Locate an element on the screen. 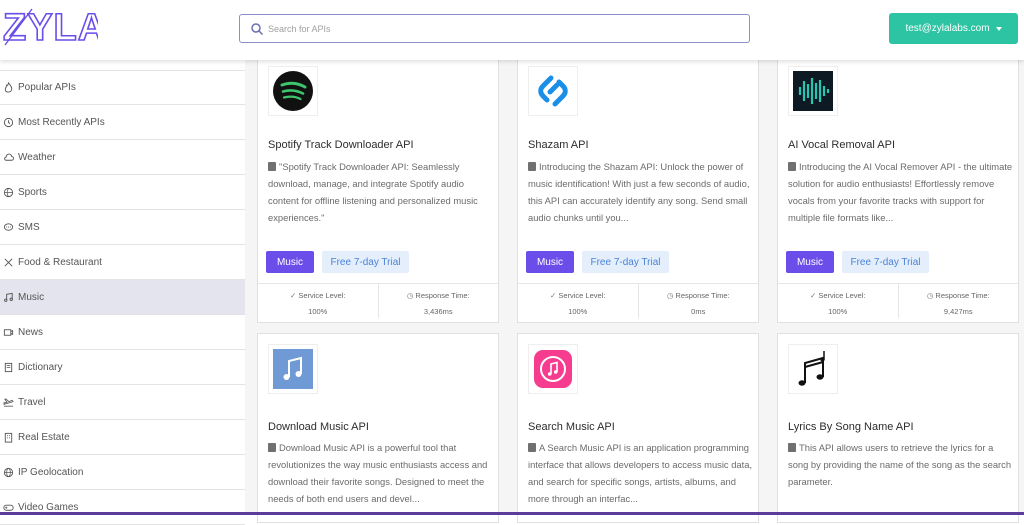  user-menu-button: test@zylalabs.com is located at coordinates (953, 28).